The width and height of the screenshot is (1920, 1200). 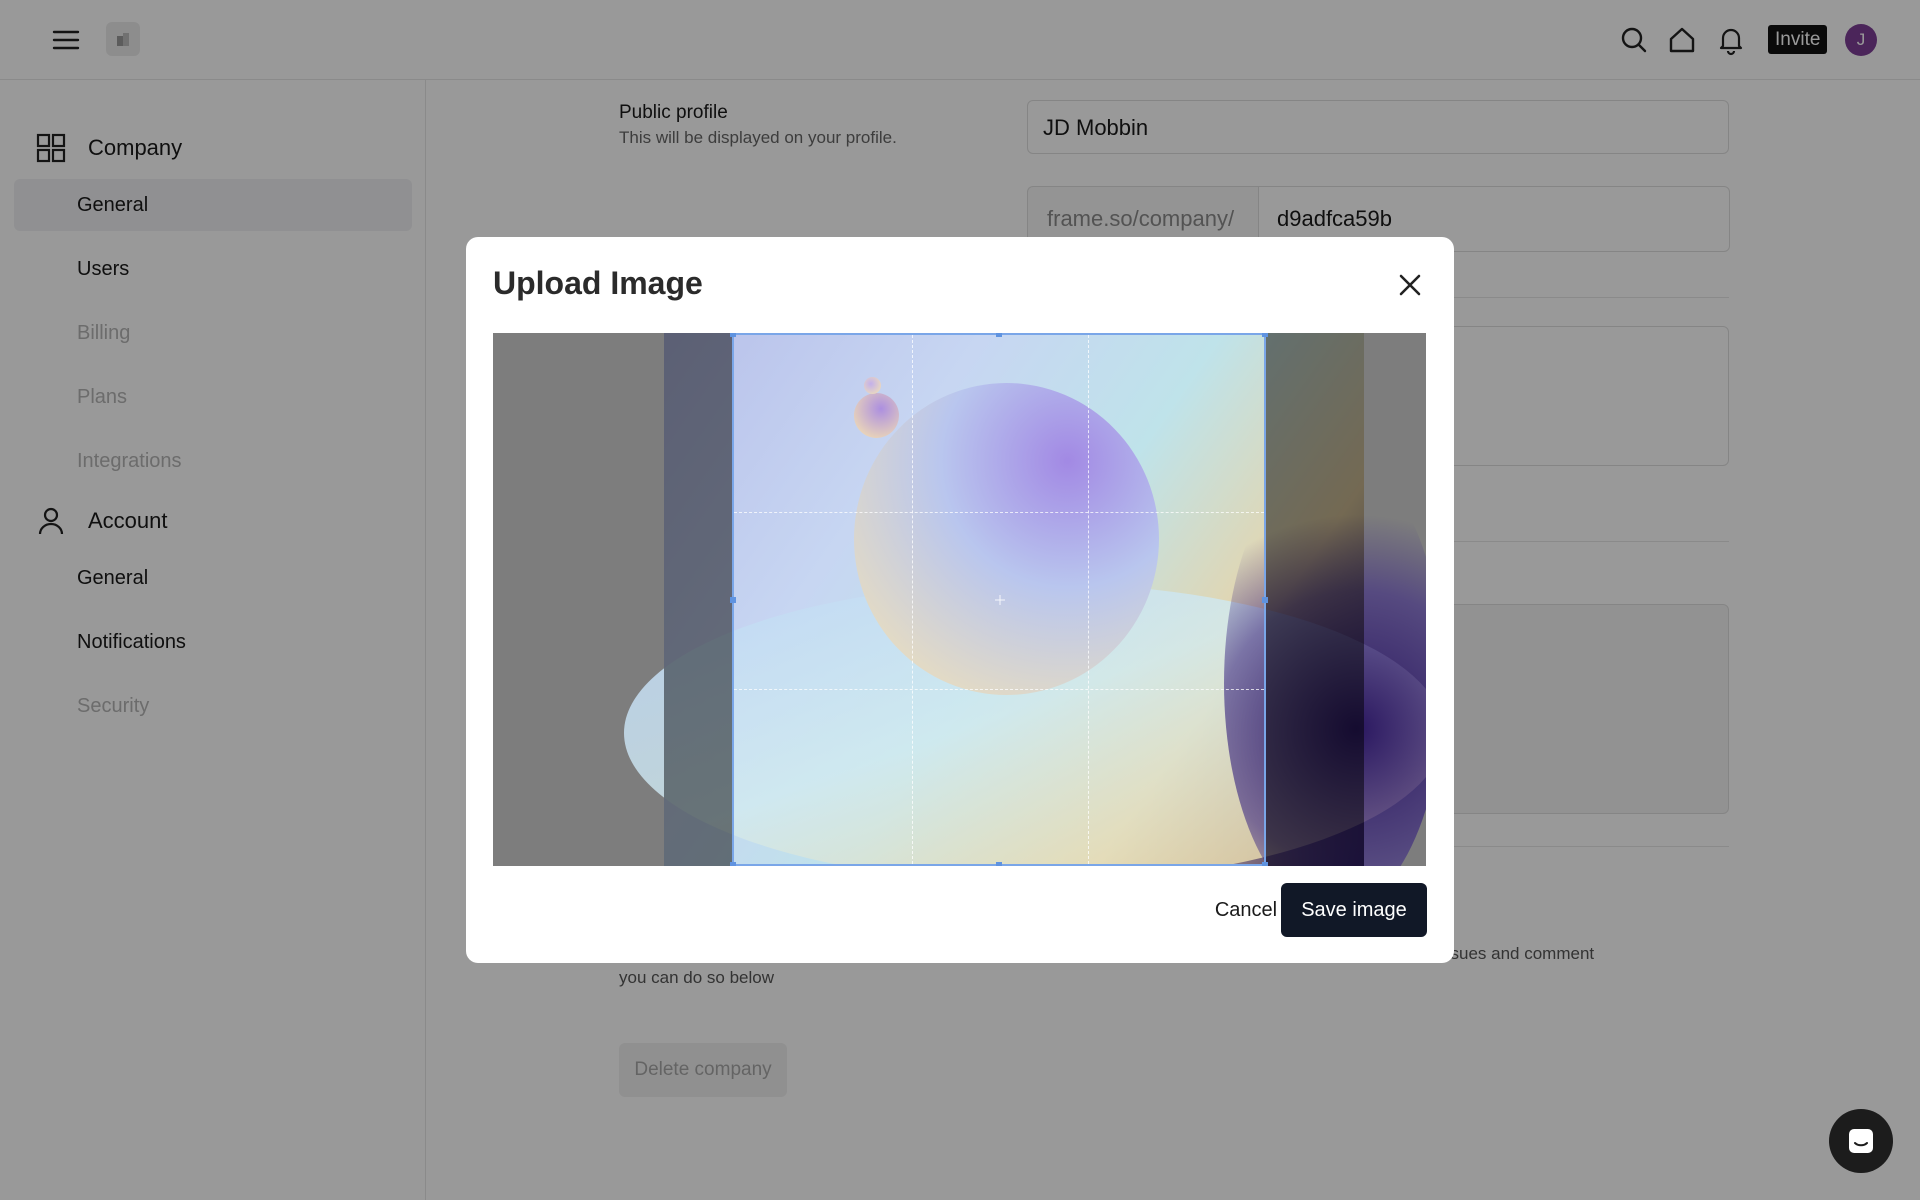 I want to click on crop-handle-bottom, so click(x=999, y=864).